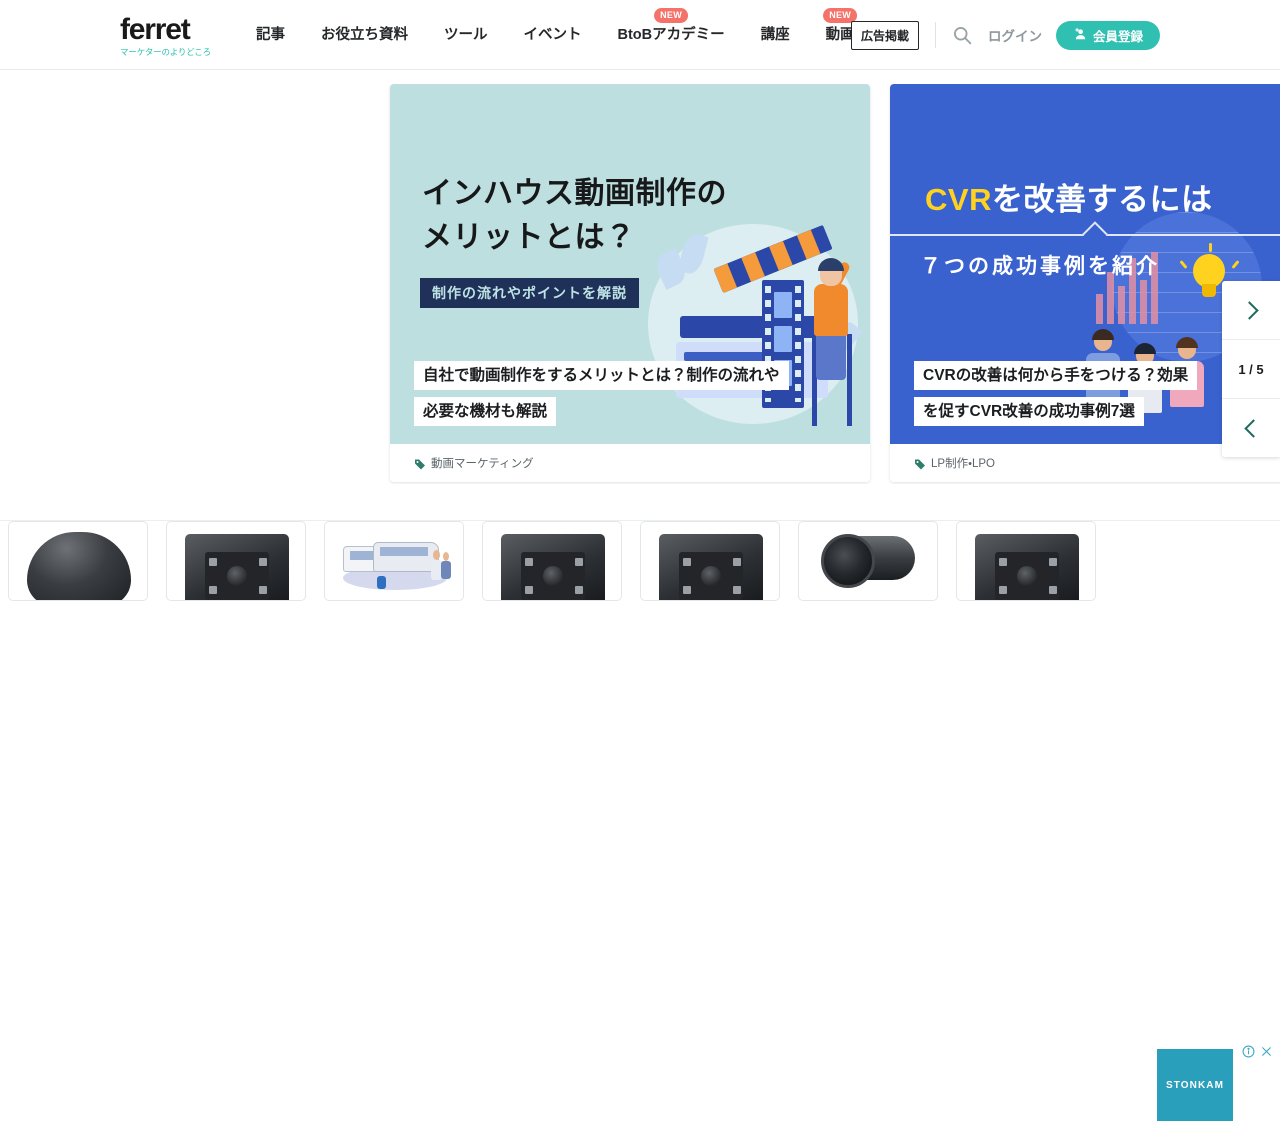  What do you see at coordinates (1056, 375) in the screenshot?
I see `title-line-1: CVRの改善は何から手をつける？効果` at bounding box center [1056, 375].